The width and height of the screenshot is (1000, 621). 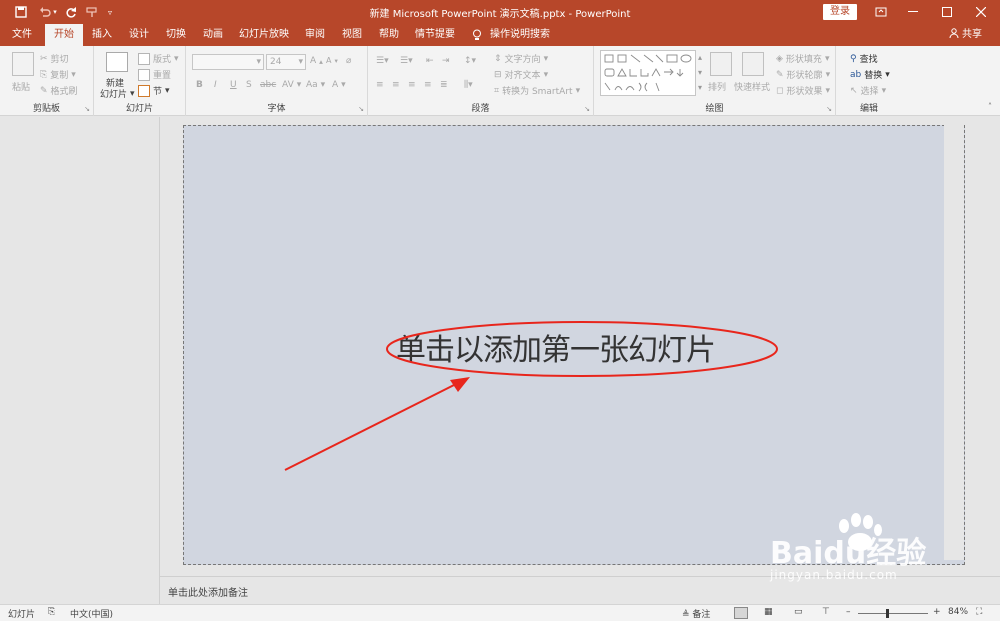 What do you see at coordinates (264, 35) in the screenshot?
I see `tab-slide-show: 幻灯片放映` at bounding box center [264, 35].